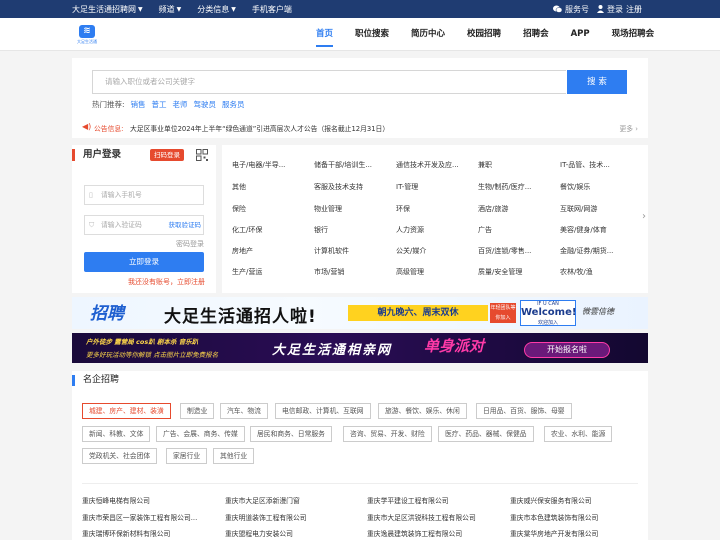 The height and width of the screenshot is (540, 720). I want to click on speaker-icon: ◀), so click(87, 126).